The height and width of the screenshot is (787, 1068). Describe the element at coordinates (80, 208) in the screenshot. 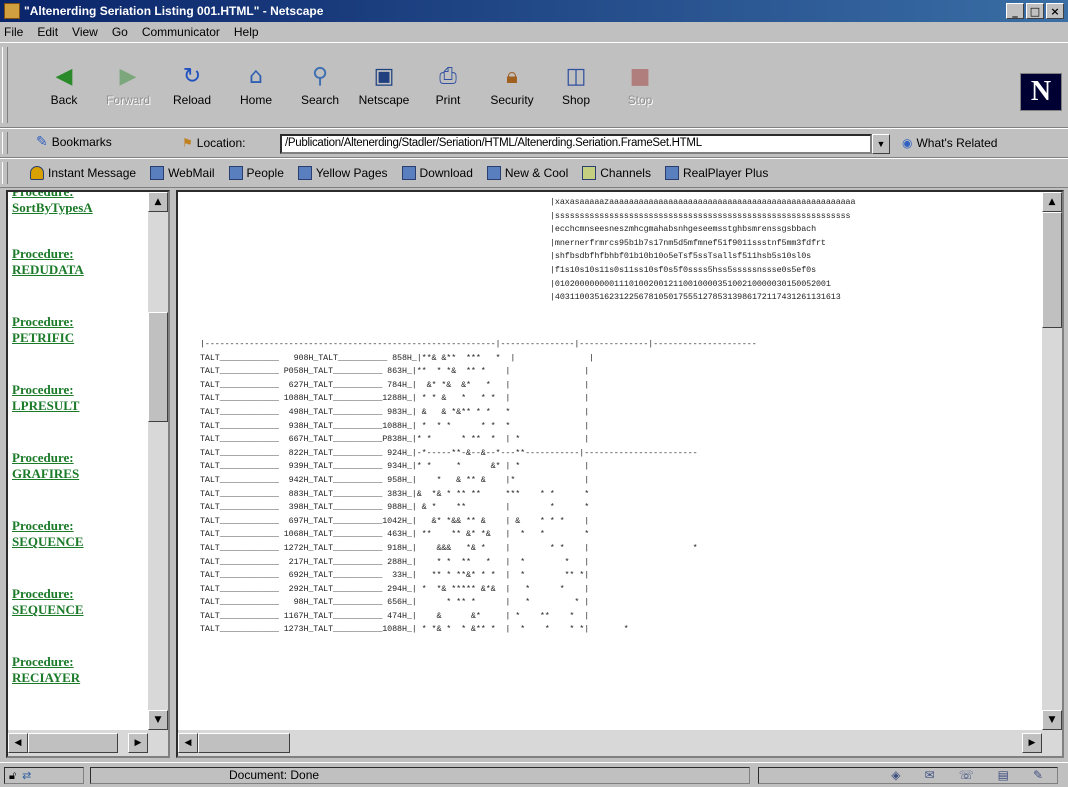

I see `procedure-link-name: SortByTypesA` at that location.